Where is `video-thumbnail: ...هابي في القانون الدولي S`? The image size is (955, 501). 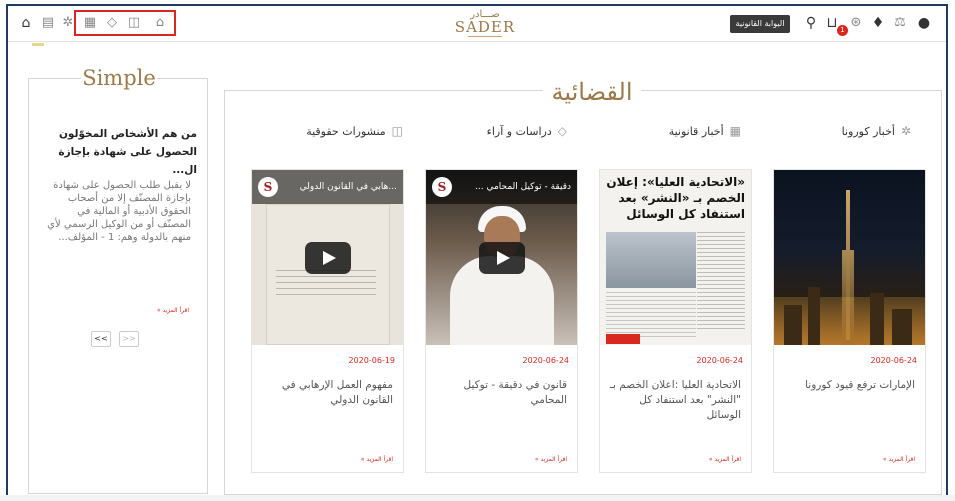 video-thumbnail: ...هابي في القانون الدولي S is located at coordinates (327, 257).